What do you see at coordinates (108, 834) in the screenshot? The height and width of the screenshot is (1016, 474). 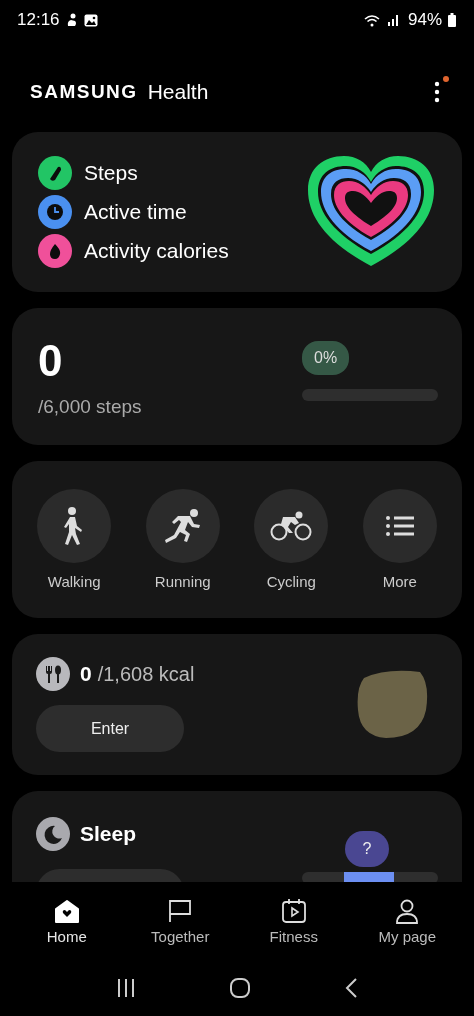 I see `sleep-title: Sleep` at bounding box center [108, 834].